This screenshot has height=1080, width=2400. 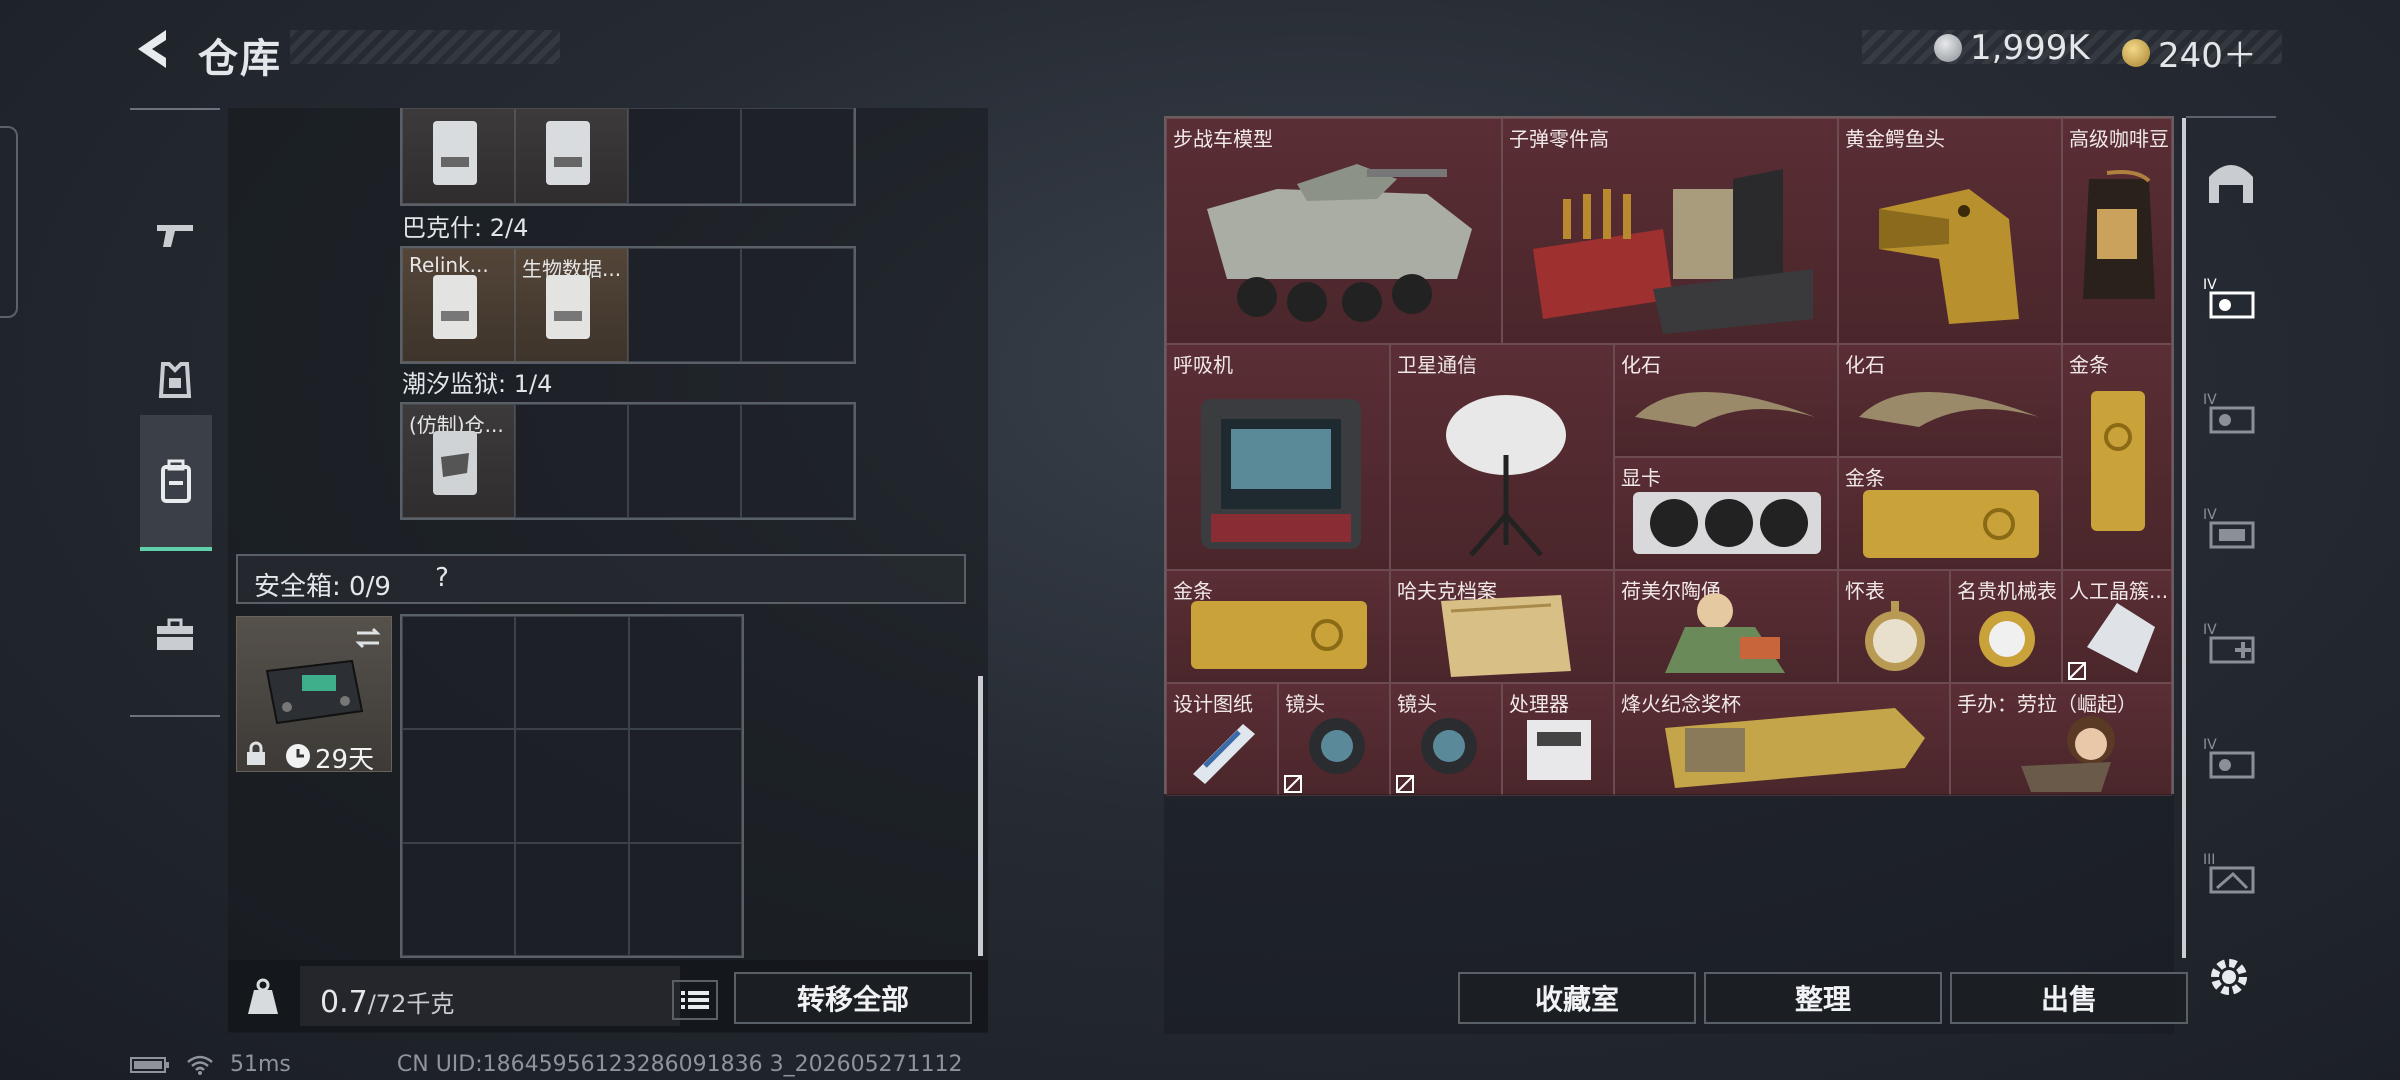 I want to click on pocket-watch-icon, so click(x=1895, y=636).